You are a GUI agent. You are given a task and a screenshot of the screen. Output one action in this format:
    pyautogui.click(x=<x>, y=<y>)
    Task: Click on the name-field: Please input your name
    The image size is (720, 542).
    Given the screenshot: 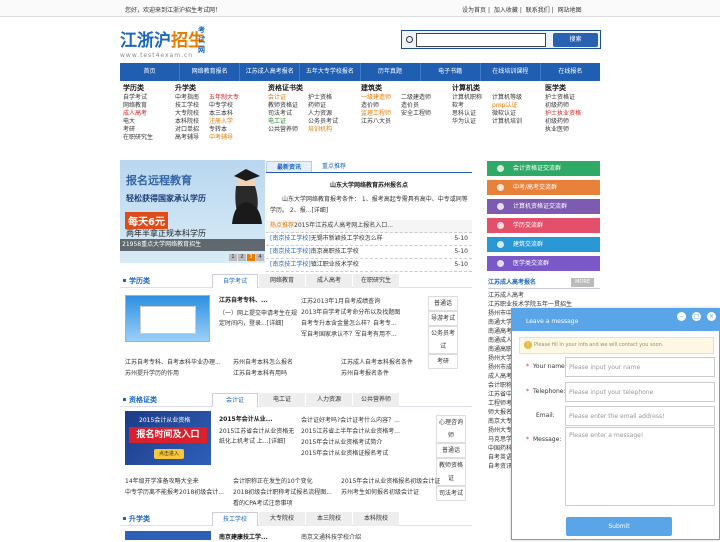 What is the action you would take?
    pyautogui.click(x=640, y=367)
    